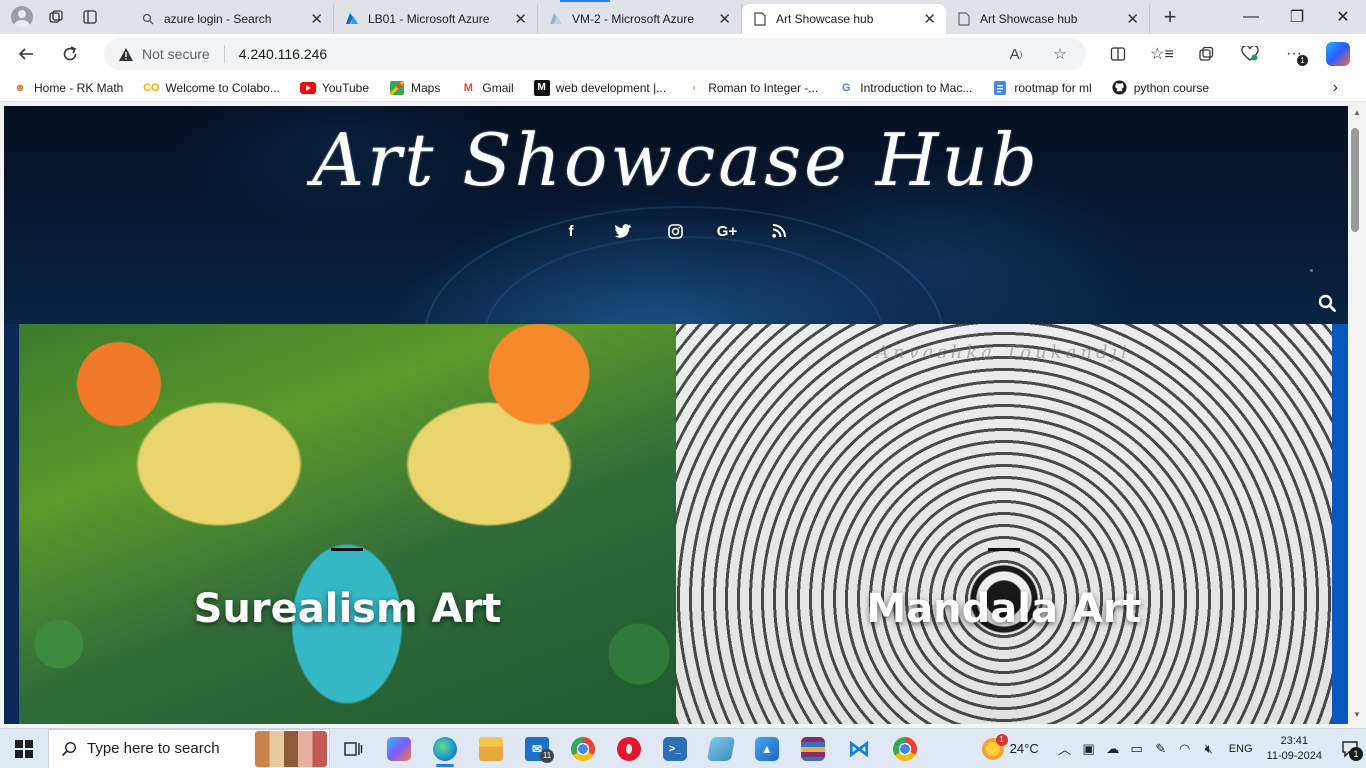 This screenshot has width=1366, height=768. Describe the element at coordinates (399, 748) in the screenshot. I see `taskbar-copilot` at that location.